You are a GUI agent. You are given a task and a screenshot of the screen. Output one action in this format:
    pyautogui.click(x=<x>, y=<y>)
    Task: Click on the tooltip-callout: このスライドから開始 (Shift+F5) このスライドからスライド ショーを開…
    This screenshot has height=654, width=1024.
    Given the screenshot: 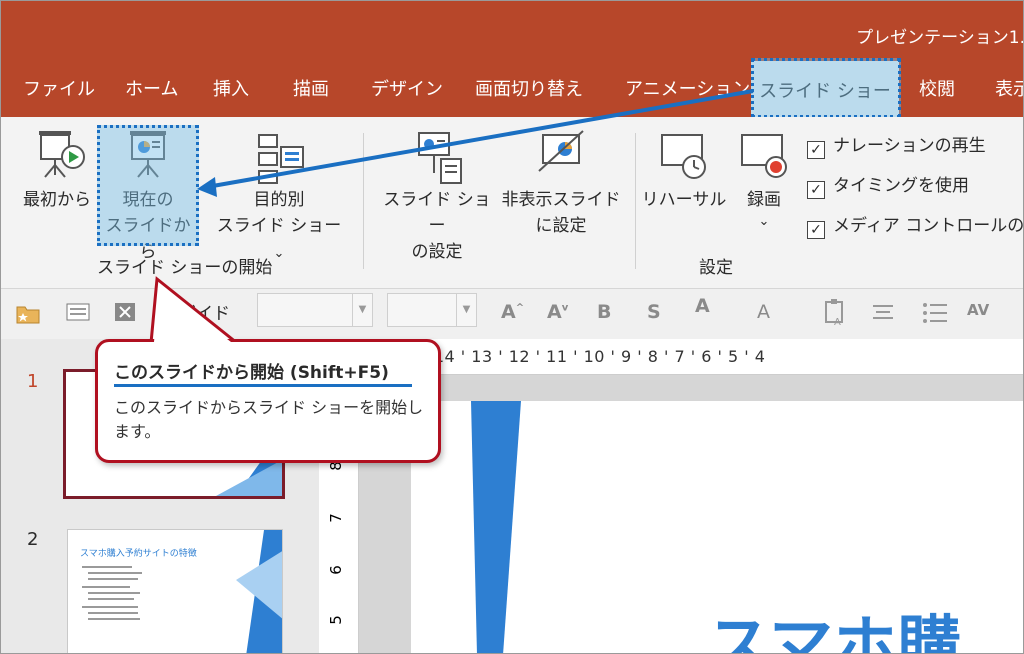 What is the action you would take?
    pyautogui.click(x=268, y=401)
    